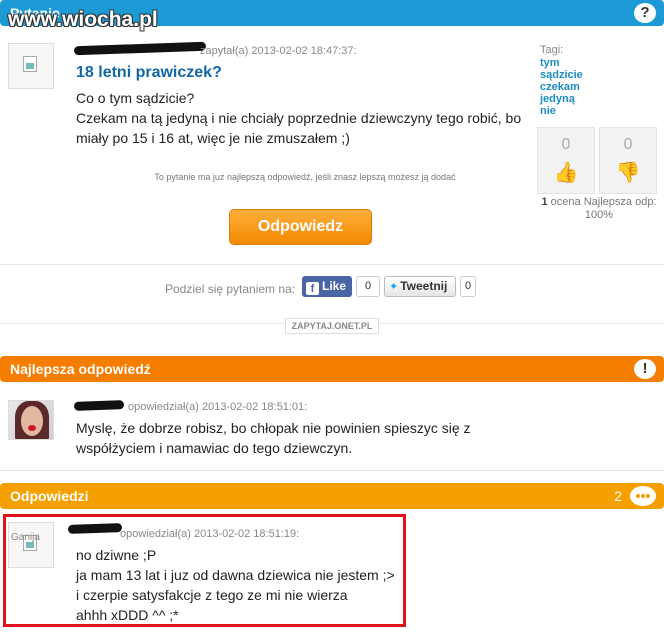  What do you see at coordinates (25, 537) in the screenshot?
I see `answer-avatar-alt: Ganija` at bounding box center [25, 537].